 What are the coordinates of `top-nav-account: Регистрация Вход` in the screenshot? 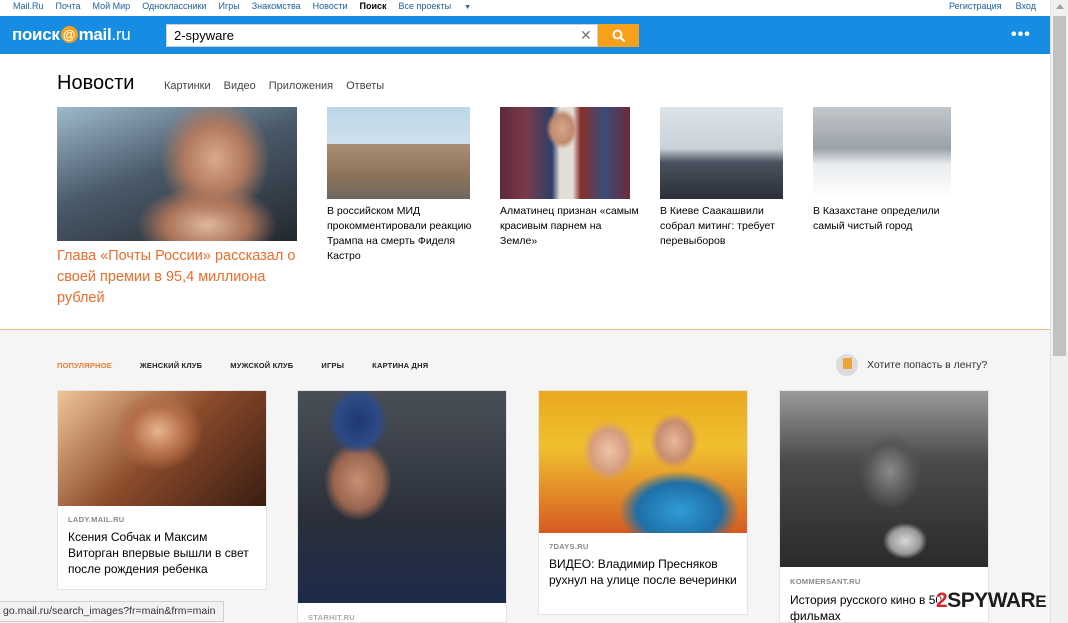 It's located at (992, 6).